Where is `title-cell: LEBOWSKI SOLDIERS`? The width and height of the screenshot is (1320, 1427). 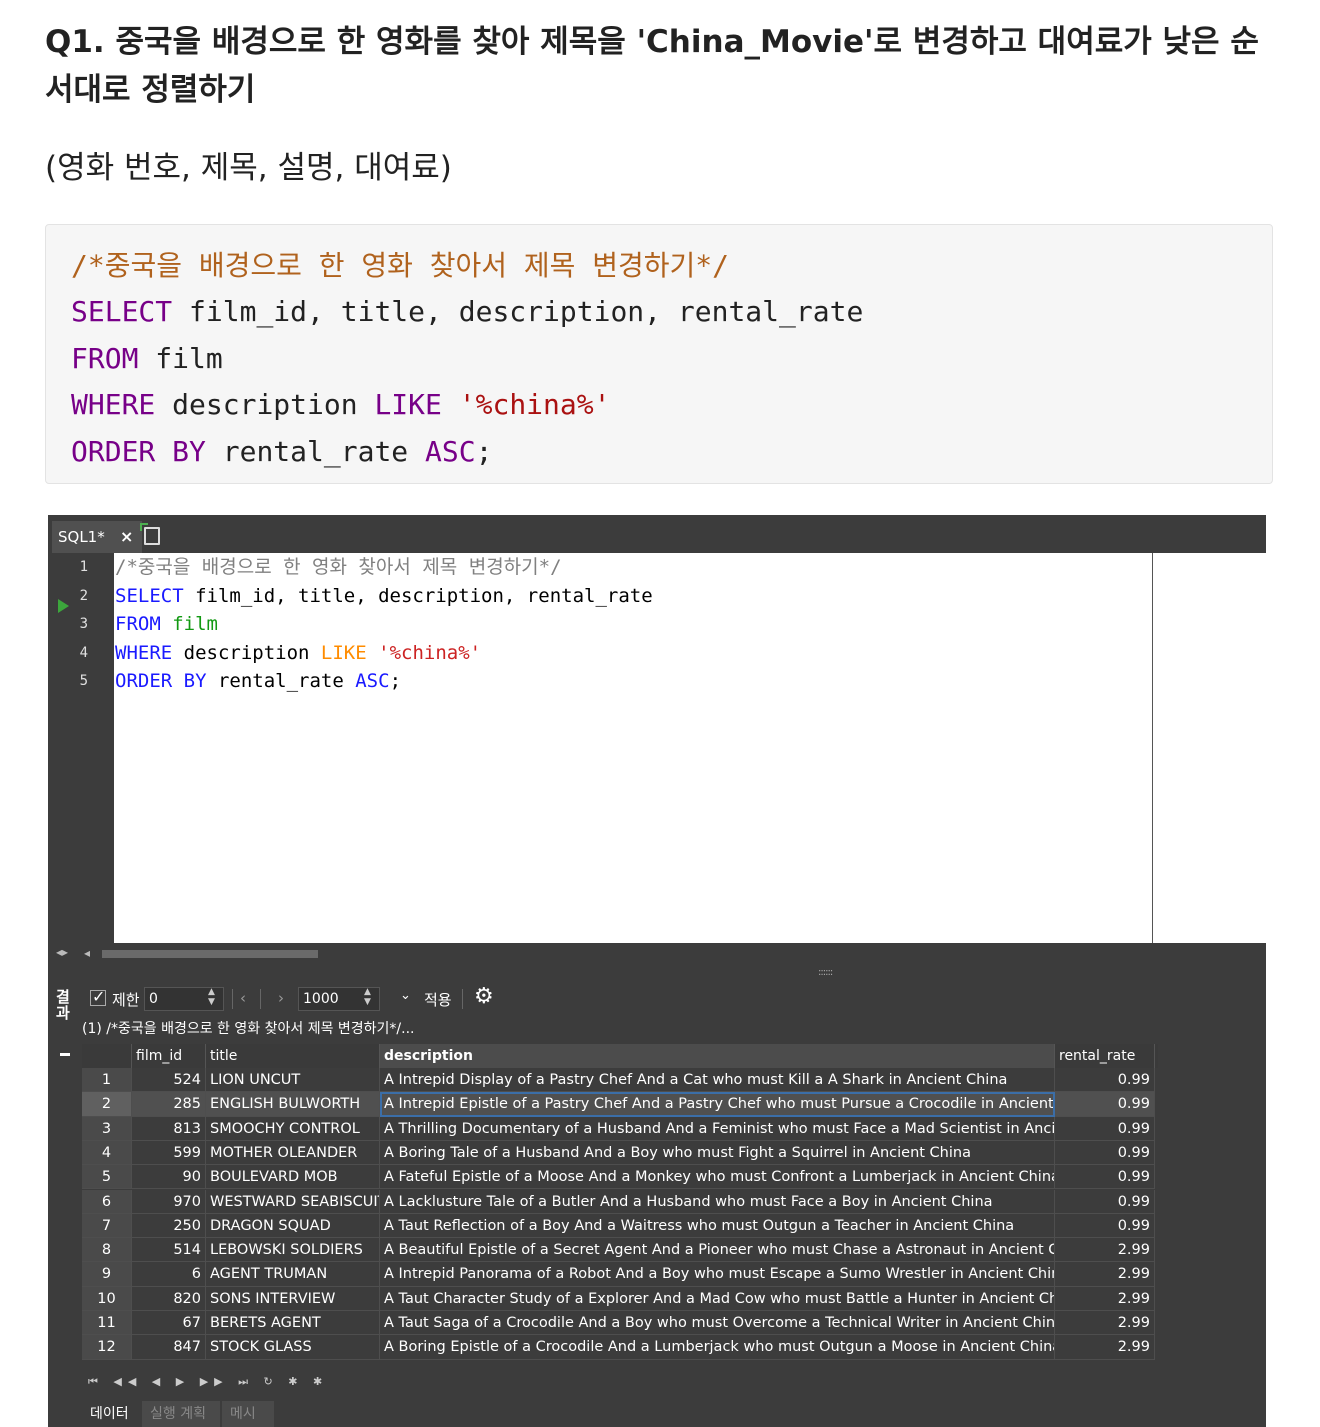 title-cell: LEBOWSKI SOLDIERS is located at coordinates (293, 1250).